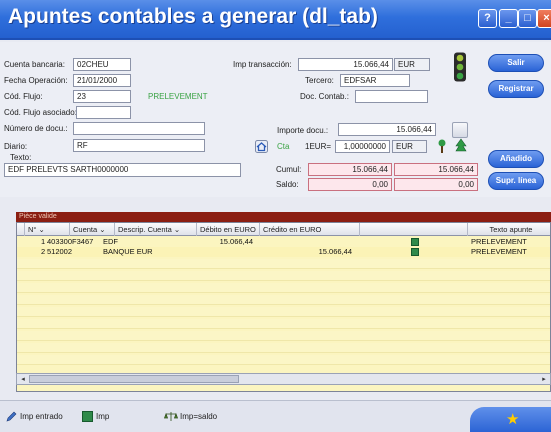 The width and height of the screenshot is (551, 432). I want to click on cod-flujo-label: Cód. Flujo:, so click(23, 96).